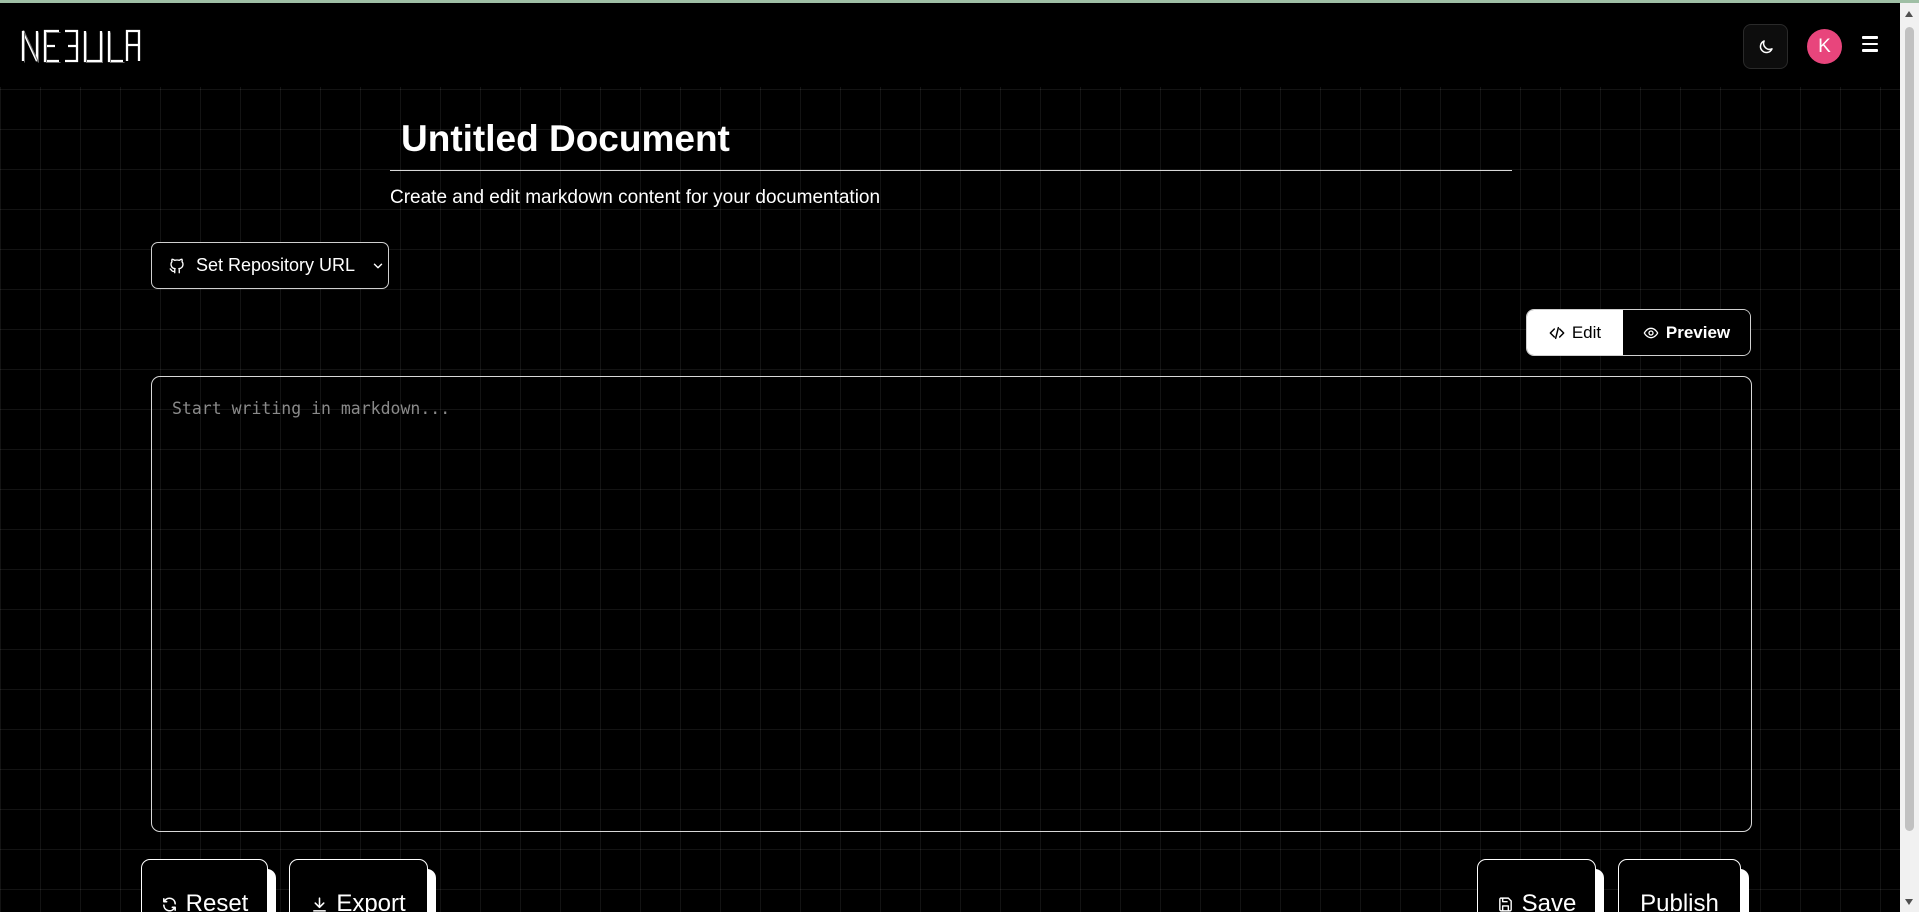 The image size is (1919, 912). I want to click on save-button: Save, so click(1536, 885).